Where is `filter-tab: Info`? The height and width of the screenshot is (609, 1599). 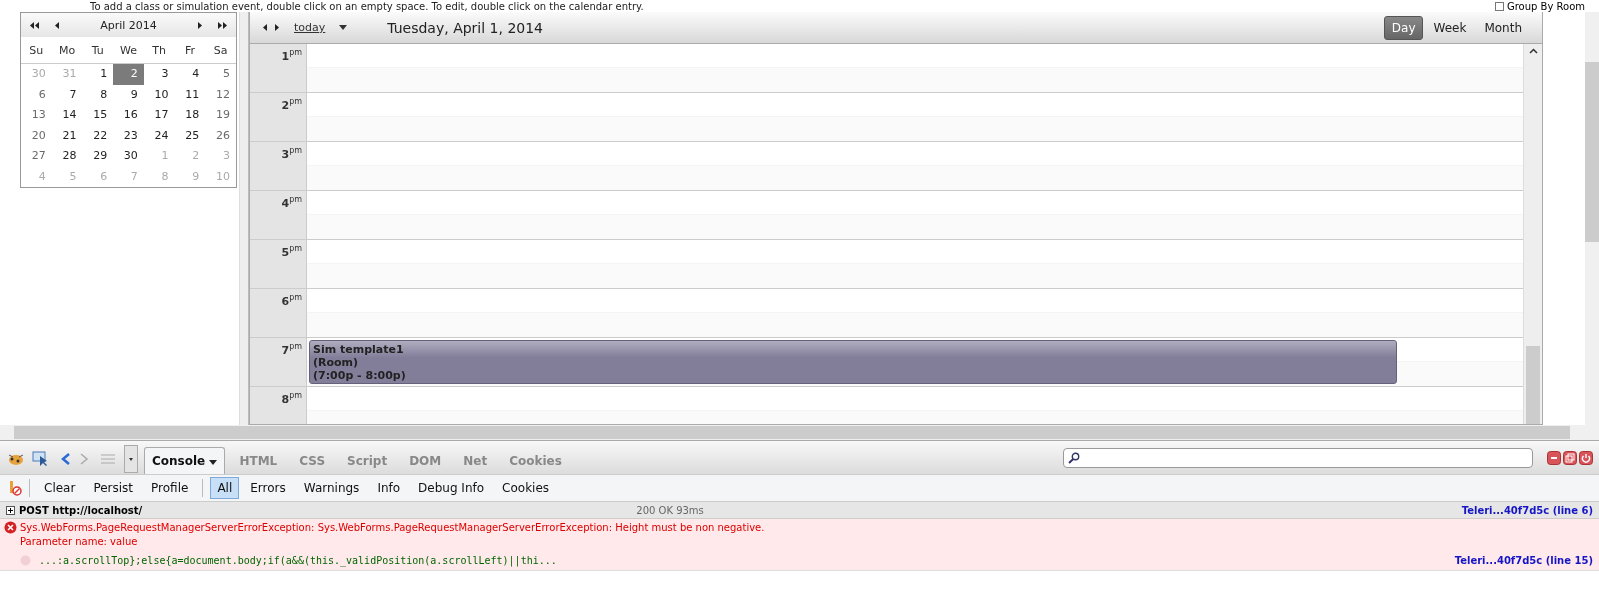
filter-tab: Info is located at coordinates (389, 488).